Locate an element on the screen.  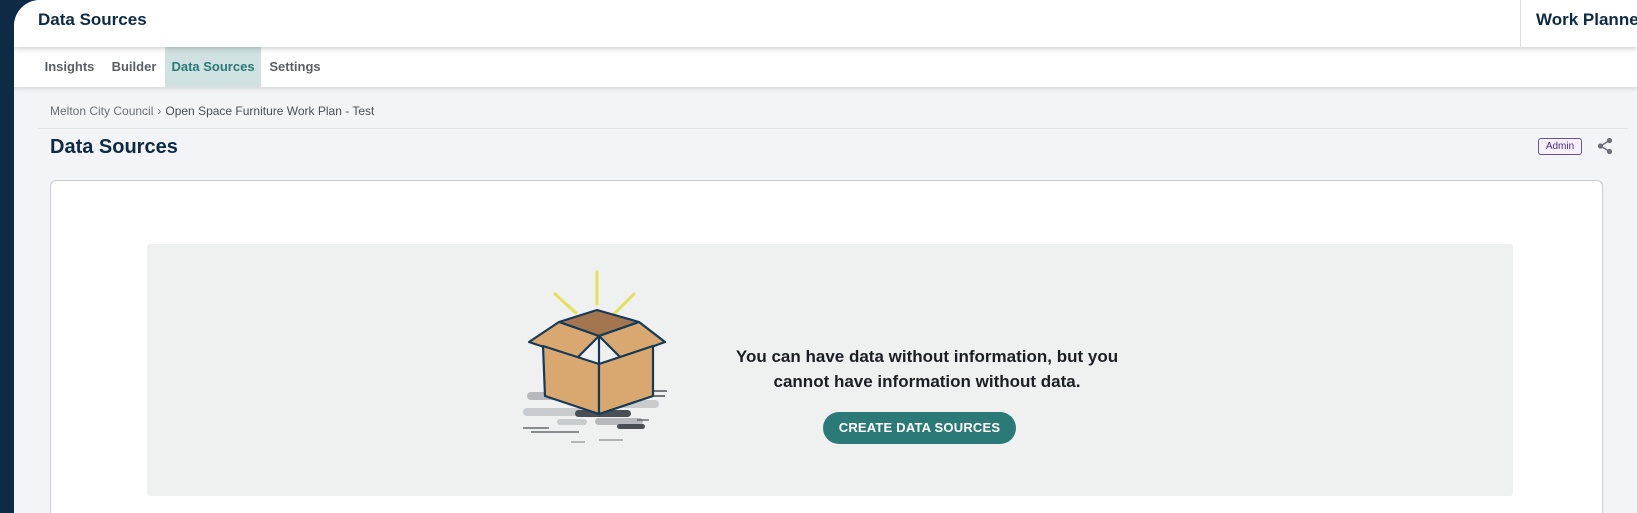
header-title: Data Sources is located at coordinates (92, 19).